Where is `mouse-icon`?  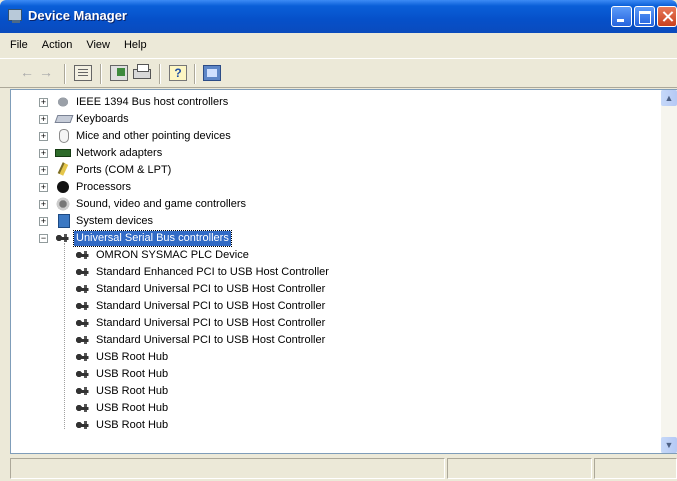 mouse-icon is located at coordinates (64, 136).